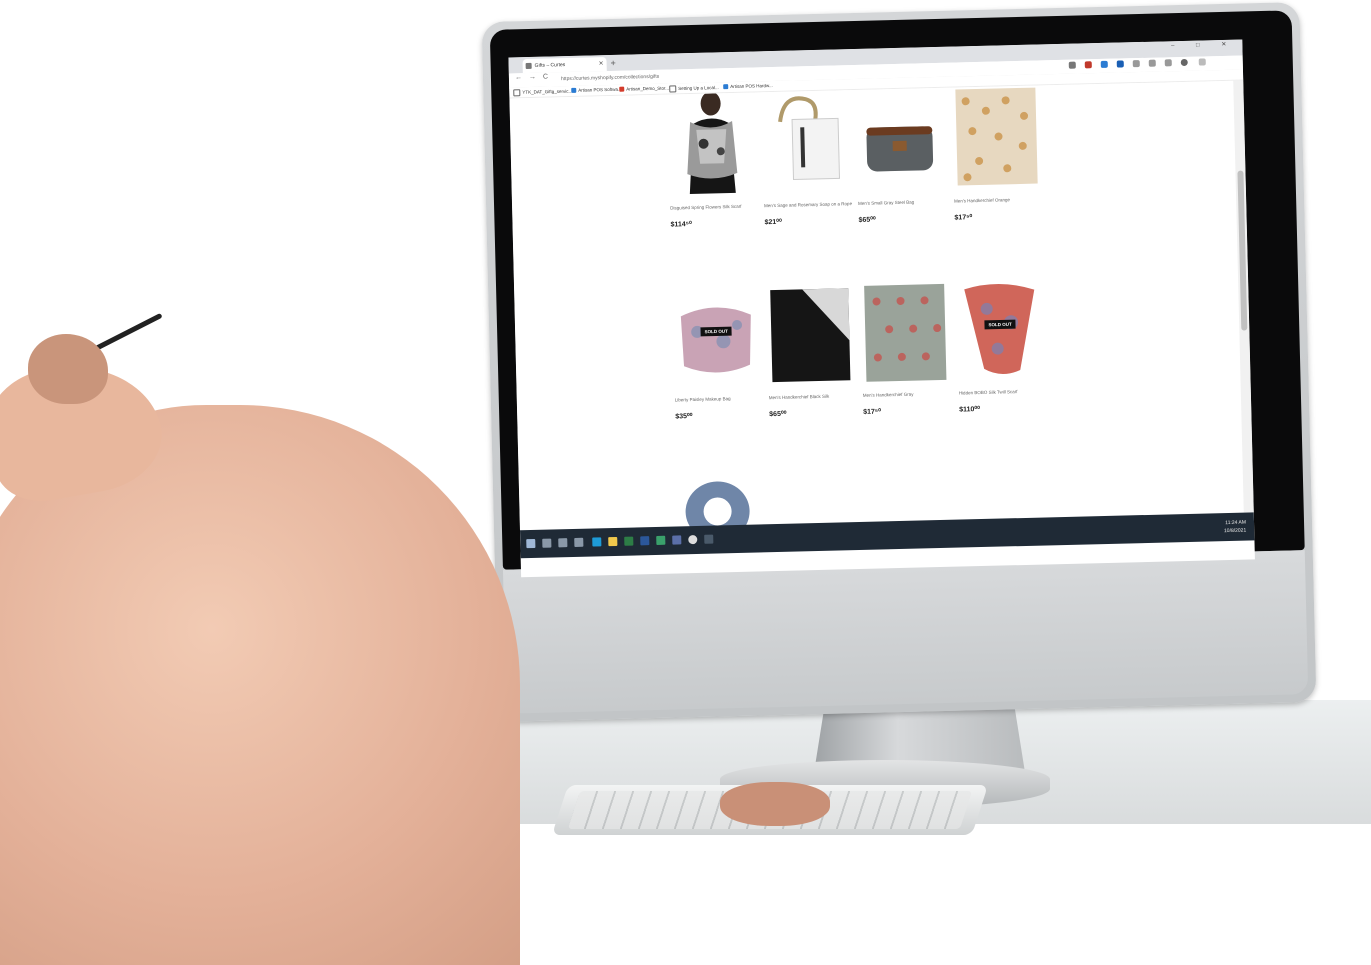 The width and height of the screenshot is (1371, 965). I want to click on orange-handkerchief-image, so click(995, 138).